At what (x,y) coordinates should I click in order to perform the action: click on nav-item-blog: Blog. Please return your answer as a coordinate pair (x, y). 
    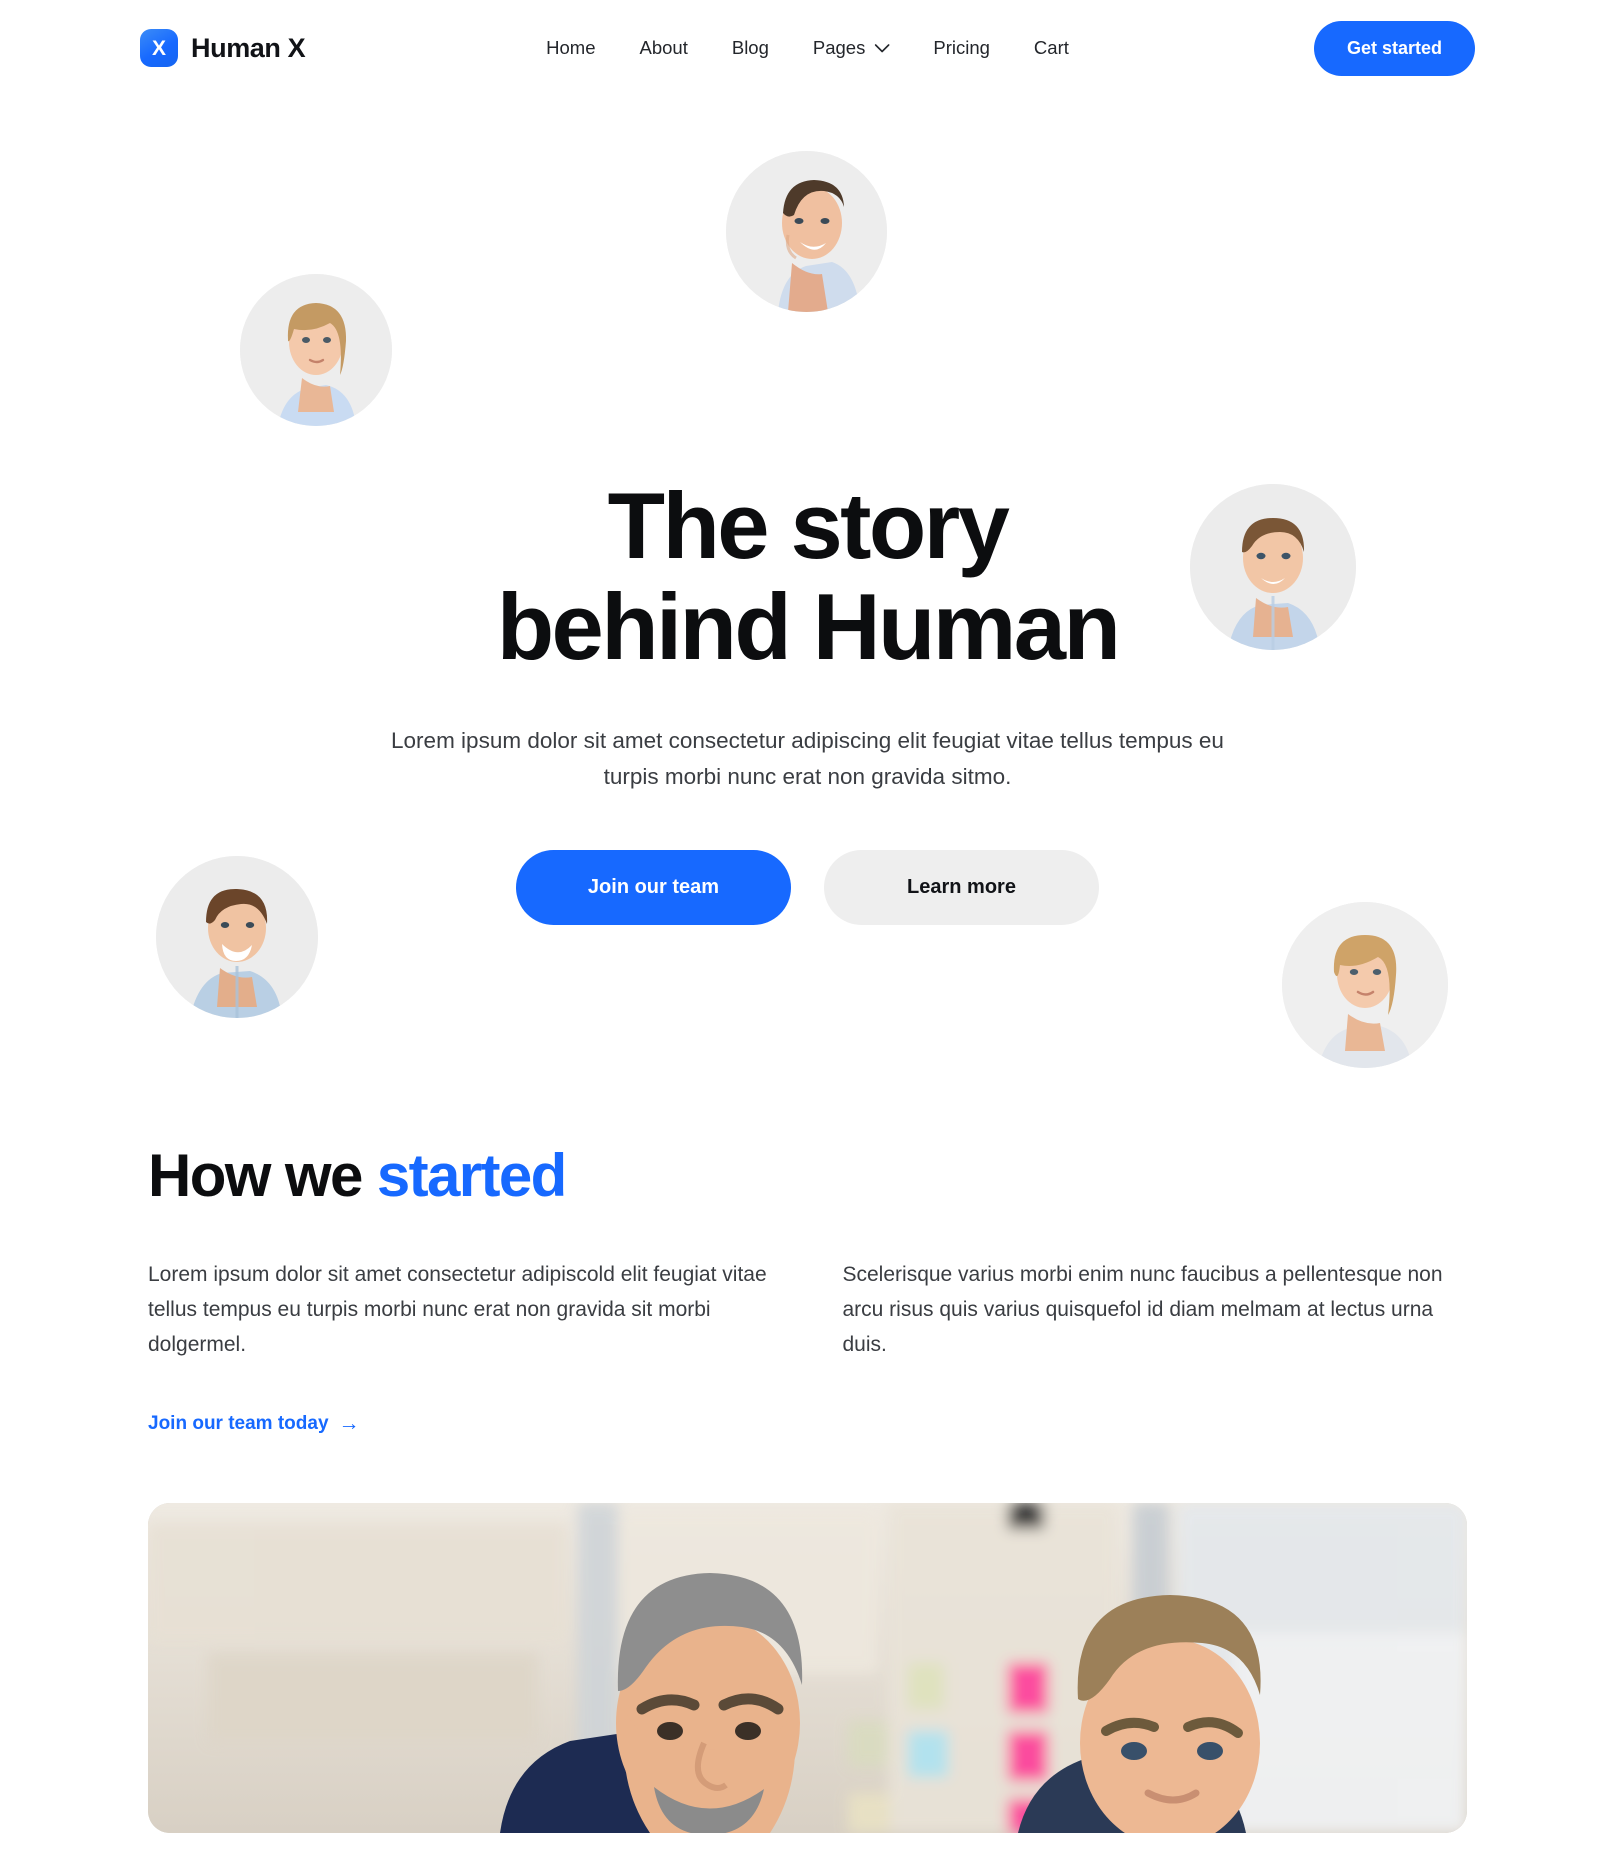
    Looking at the image, I should click on (750, 48).